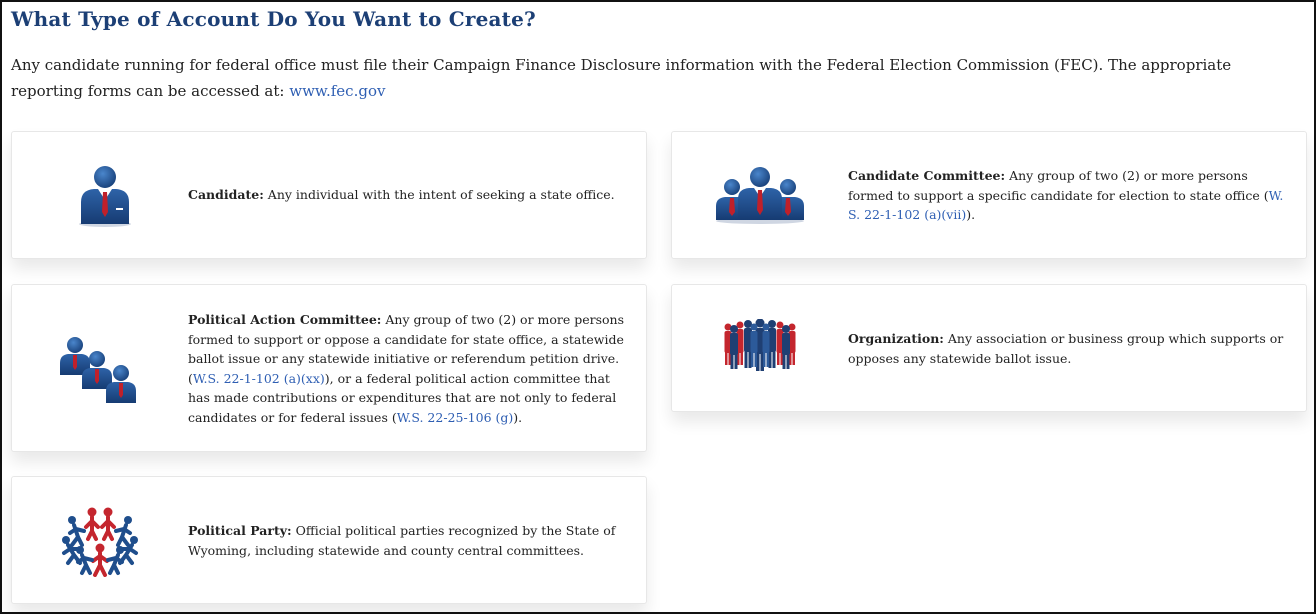 The width and height of the screenshot is (1316, 614). What do you see at coordinates (285, 319) in the screenshot?
I see `political-action-committee-title: Political Action Committee:` at bounding box center [285, 319].